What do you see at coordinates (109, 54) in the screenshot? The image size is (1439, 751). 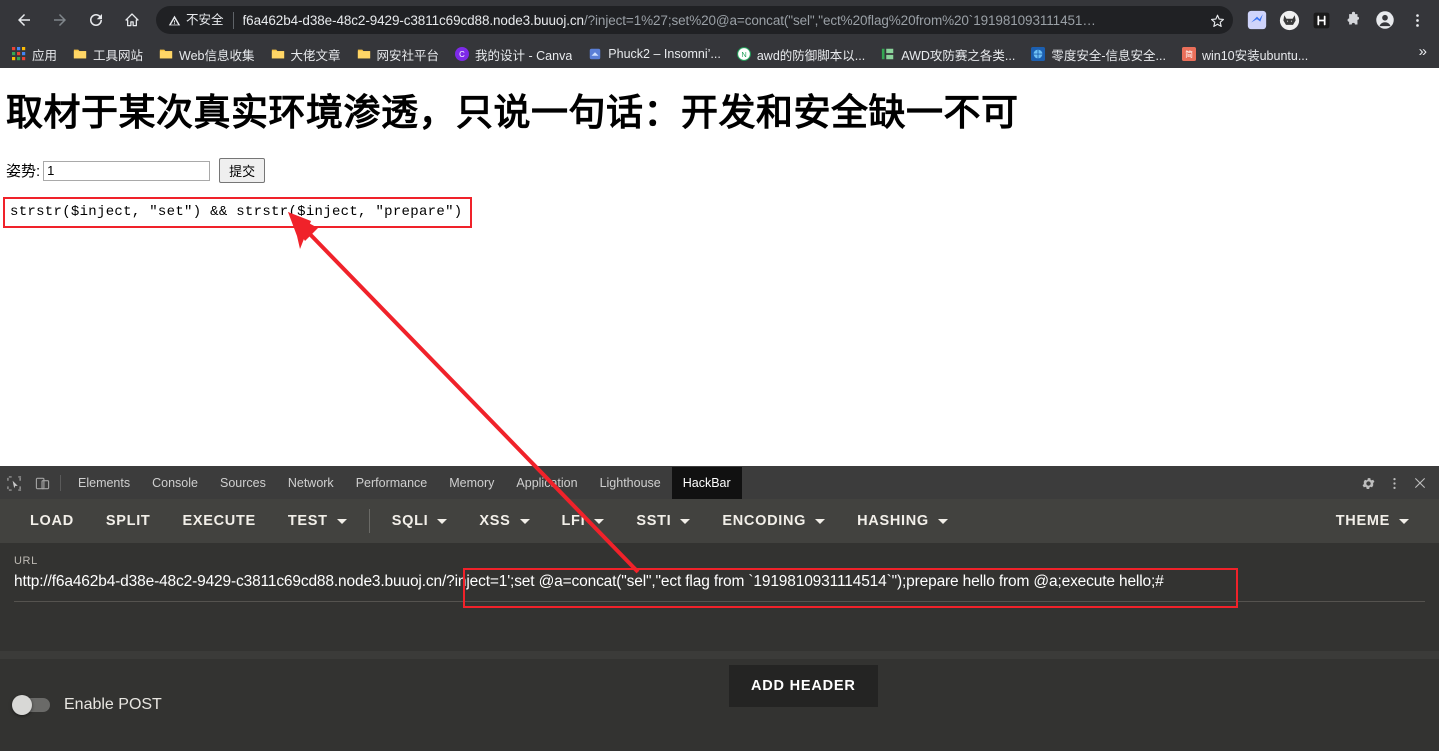 I see `bookmark-item-folder-tools: 工具网站` at bounding box center [109, 54].